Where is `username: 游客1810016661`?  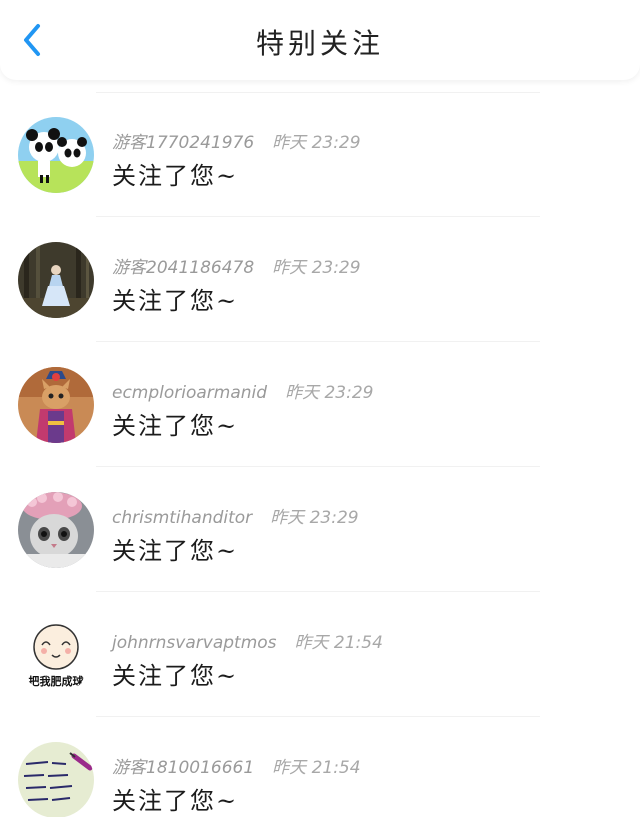 username: 游客1810016661 is located at coordinates (183, 768).